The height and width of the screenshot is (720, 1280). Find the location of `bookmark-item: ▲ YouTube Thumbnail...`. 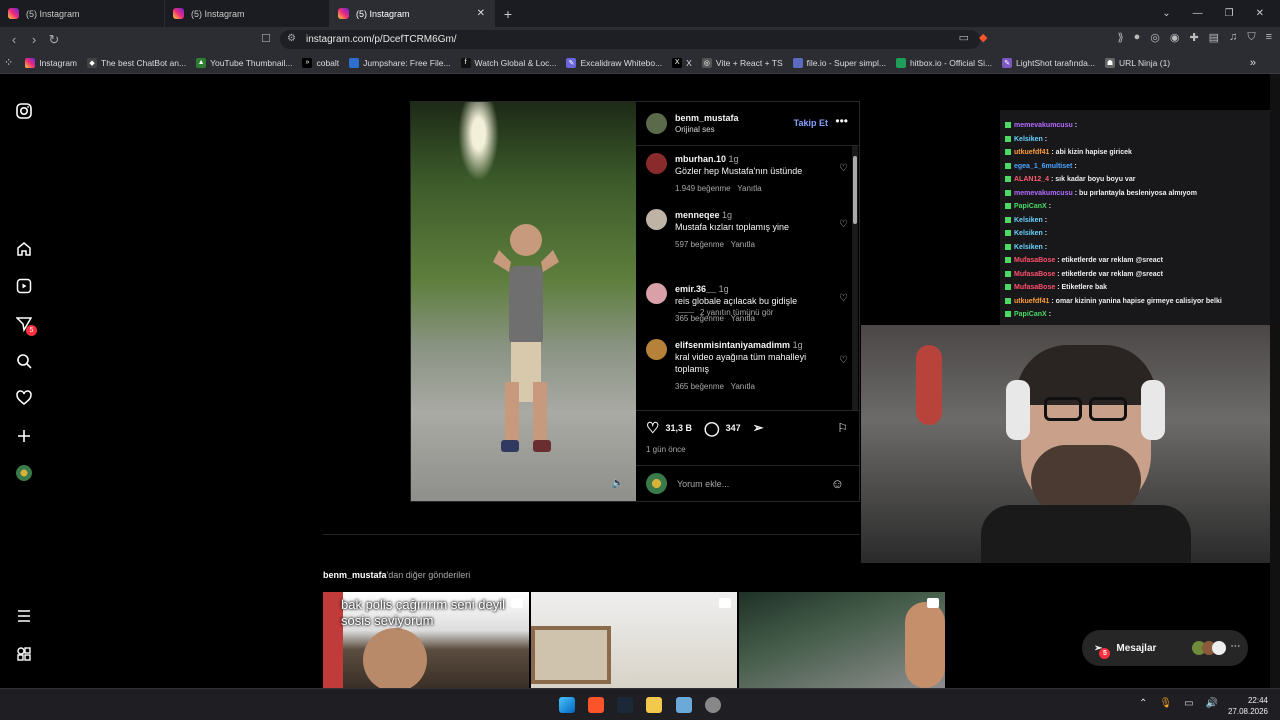

bookmark-item: ▲ YouTube Thumbnail... is located at coordinates (244, 62).